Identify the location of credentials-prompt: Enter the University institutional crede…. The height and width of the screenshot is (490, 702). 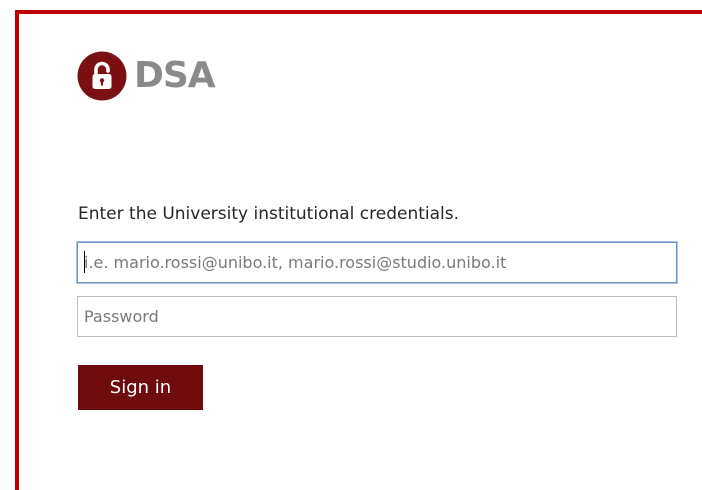
(269, 214).